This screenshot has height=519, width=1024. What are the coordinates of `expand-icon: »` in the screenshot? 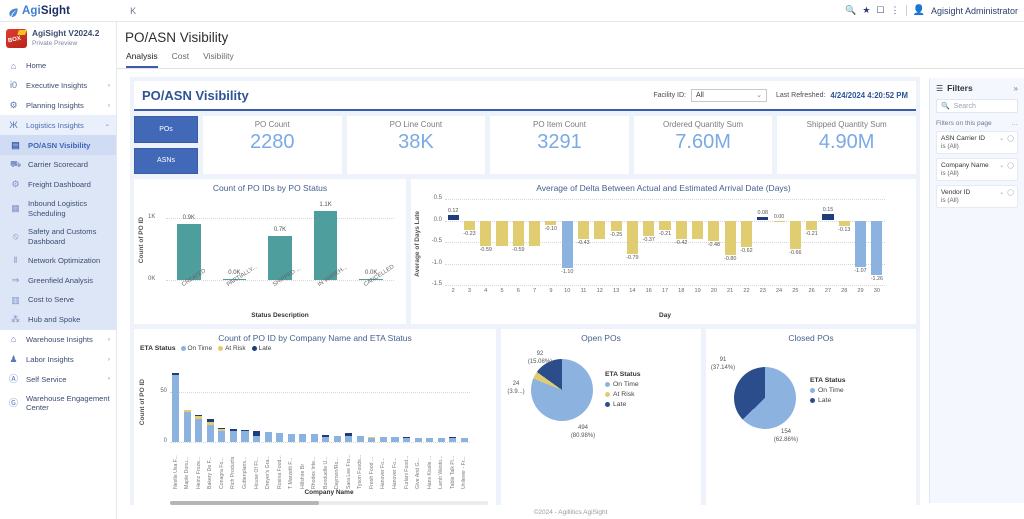 It's located at (1016, 88).